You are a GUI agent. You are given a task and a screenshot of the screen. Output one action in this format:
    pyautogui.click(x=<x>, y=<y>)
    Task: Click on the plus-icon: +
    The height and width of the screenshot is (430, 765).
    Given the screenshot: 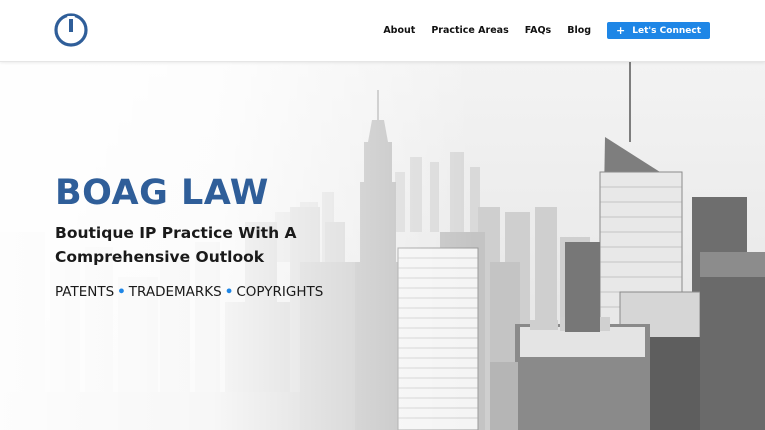 What is the action you would take?
    pyautogui.click(x=621, y=30)
    